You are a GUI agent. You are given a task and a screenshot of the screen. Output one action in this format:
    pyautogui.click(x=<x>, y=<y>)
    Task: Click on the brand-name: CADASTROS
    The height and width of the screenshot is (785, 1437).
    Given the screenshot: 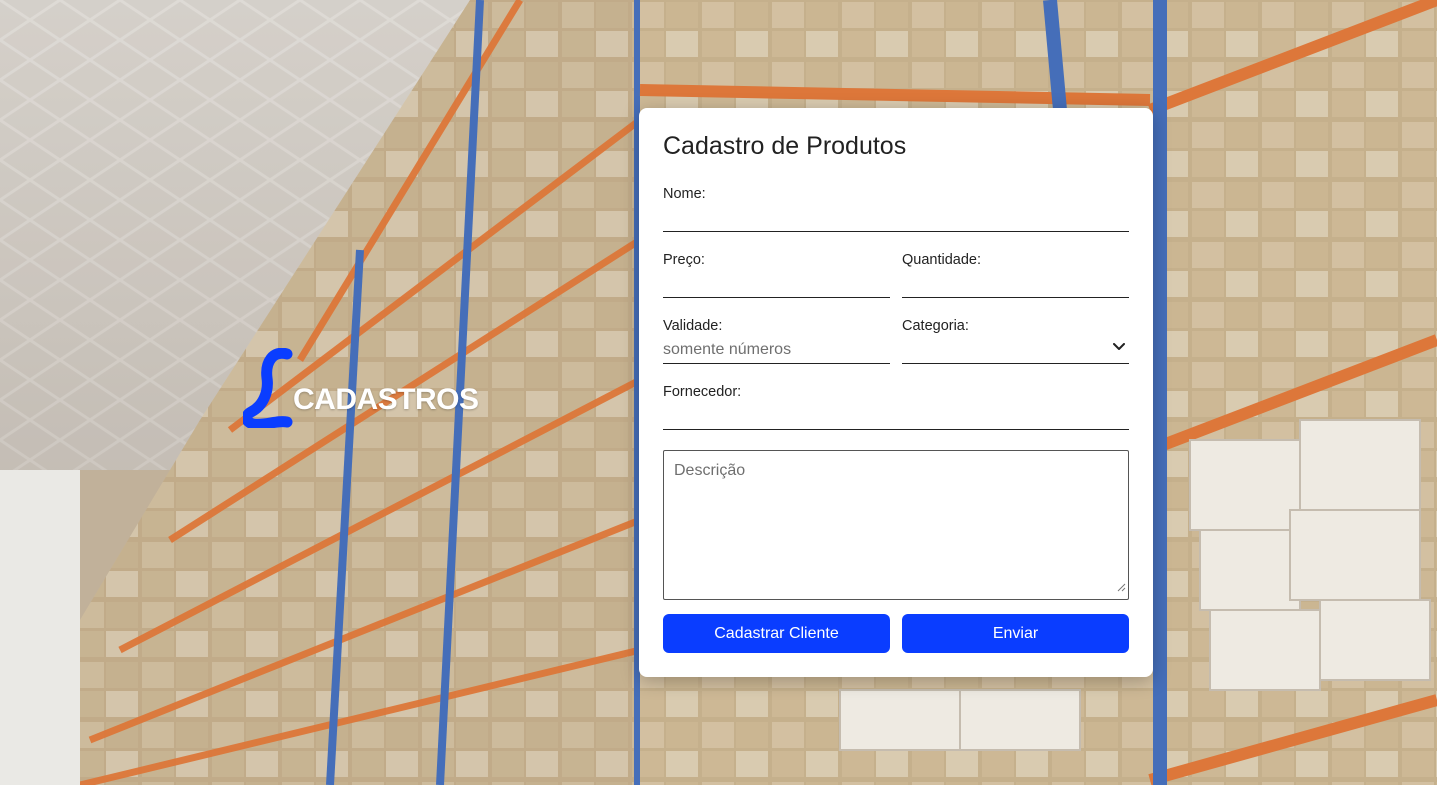 What is the action you would take?
    pyautogui.click(x=386, y=399)
    